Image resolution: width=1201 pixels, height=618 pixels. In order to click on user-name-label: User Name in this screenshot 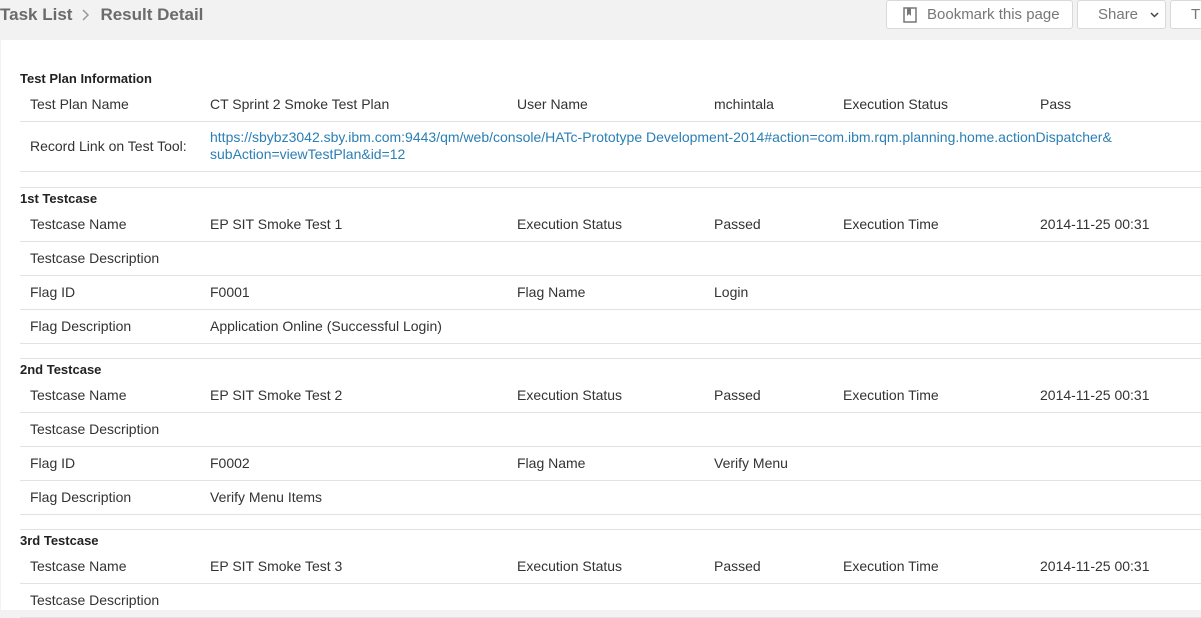, I will do `click(605, 104)`.